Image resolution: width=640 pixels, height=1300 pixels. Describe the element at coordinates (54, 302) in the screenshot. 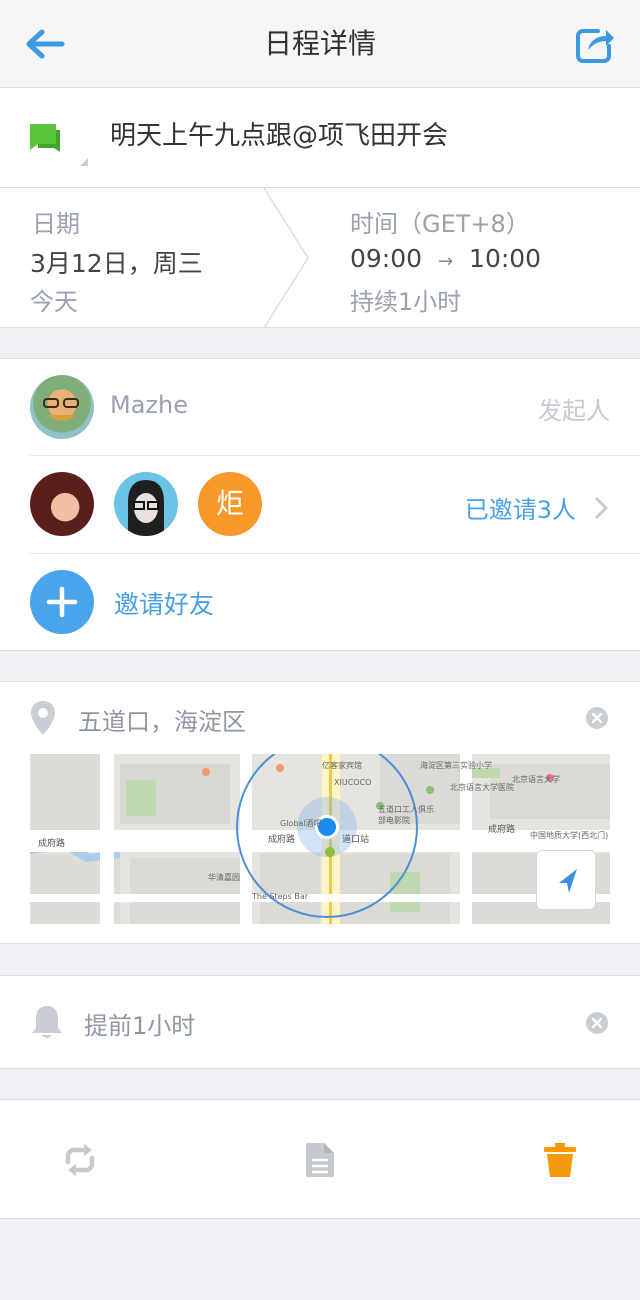

I see `date-relative: 今天` at that location.